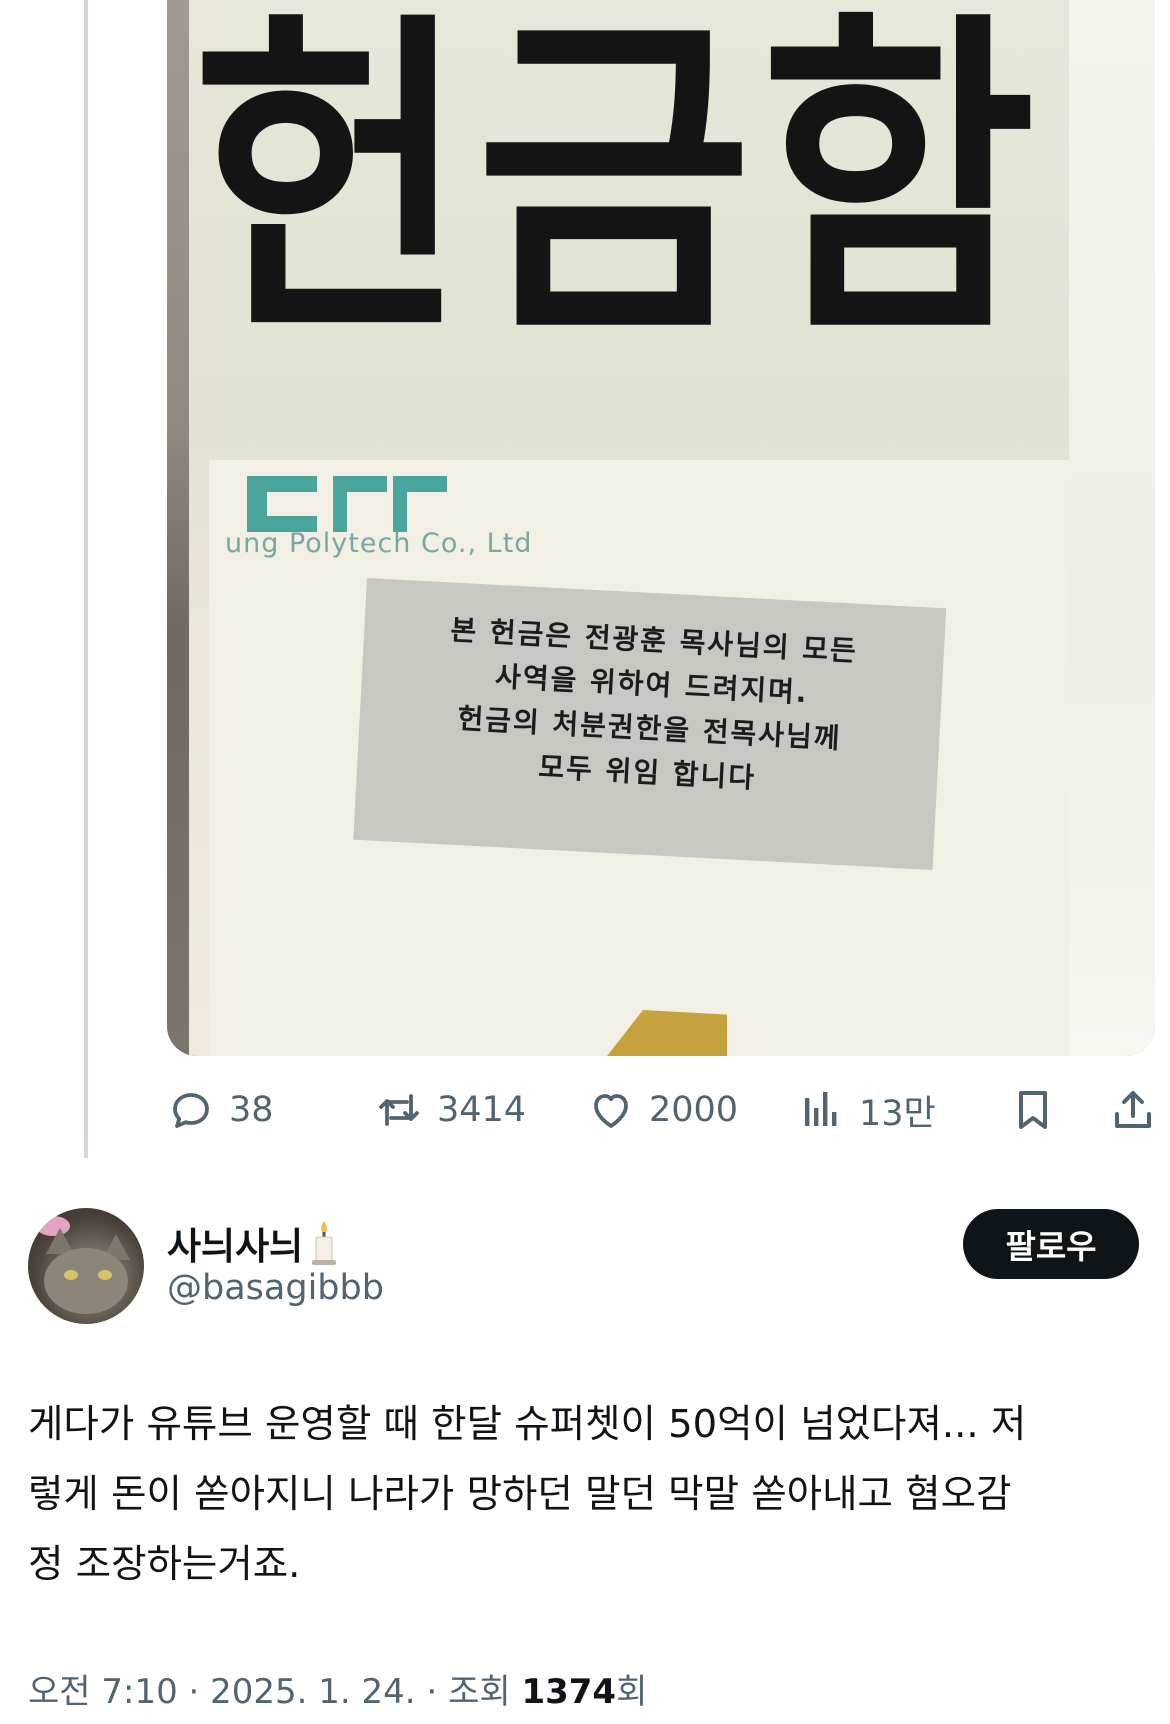 This screenshot has width=1170, height=1724. Describe the element at coordinates (235, 1246) in the screenshot. I see `author-display-name: 사늬사늬` at that location.